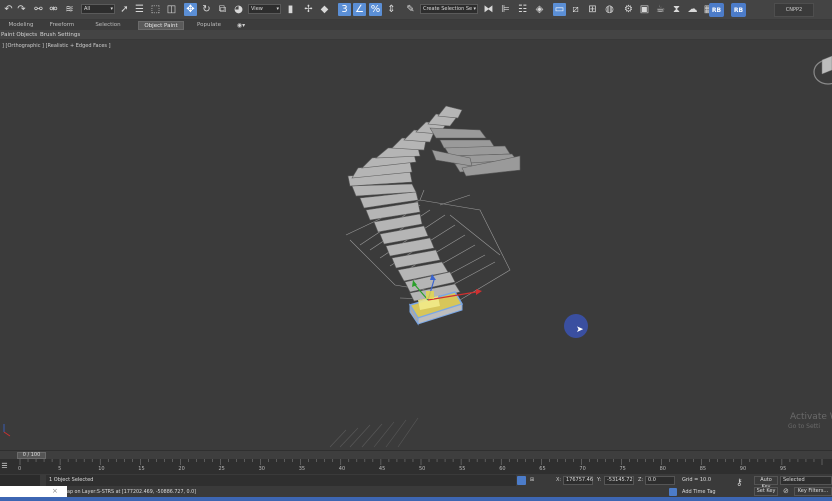  I want to click on x-coord-label: X:, so click(559, 480).